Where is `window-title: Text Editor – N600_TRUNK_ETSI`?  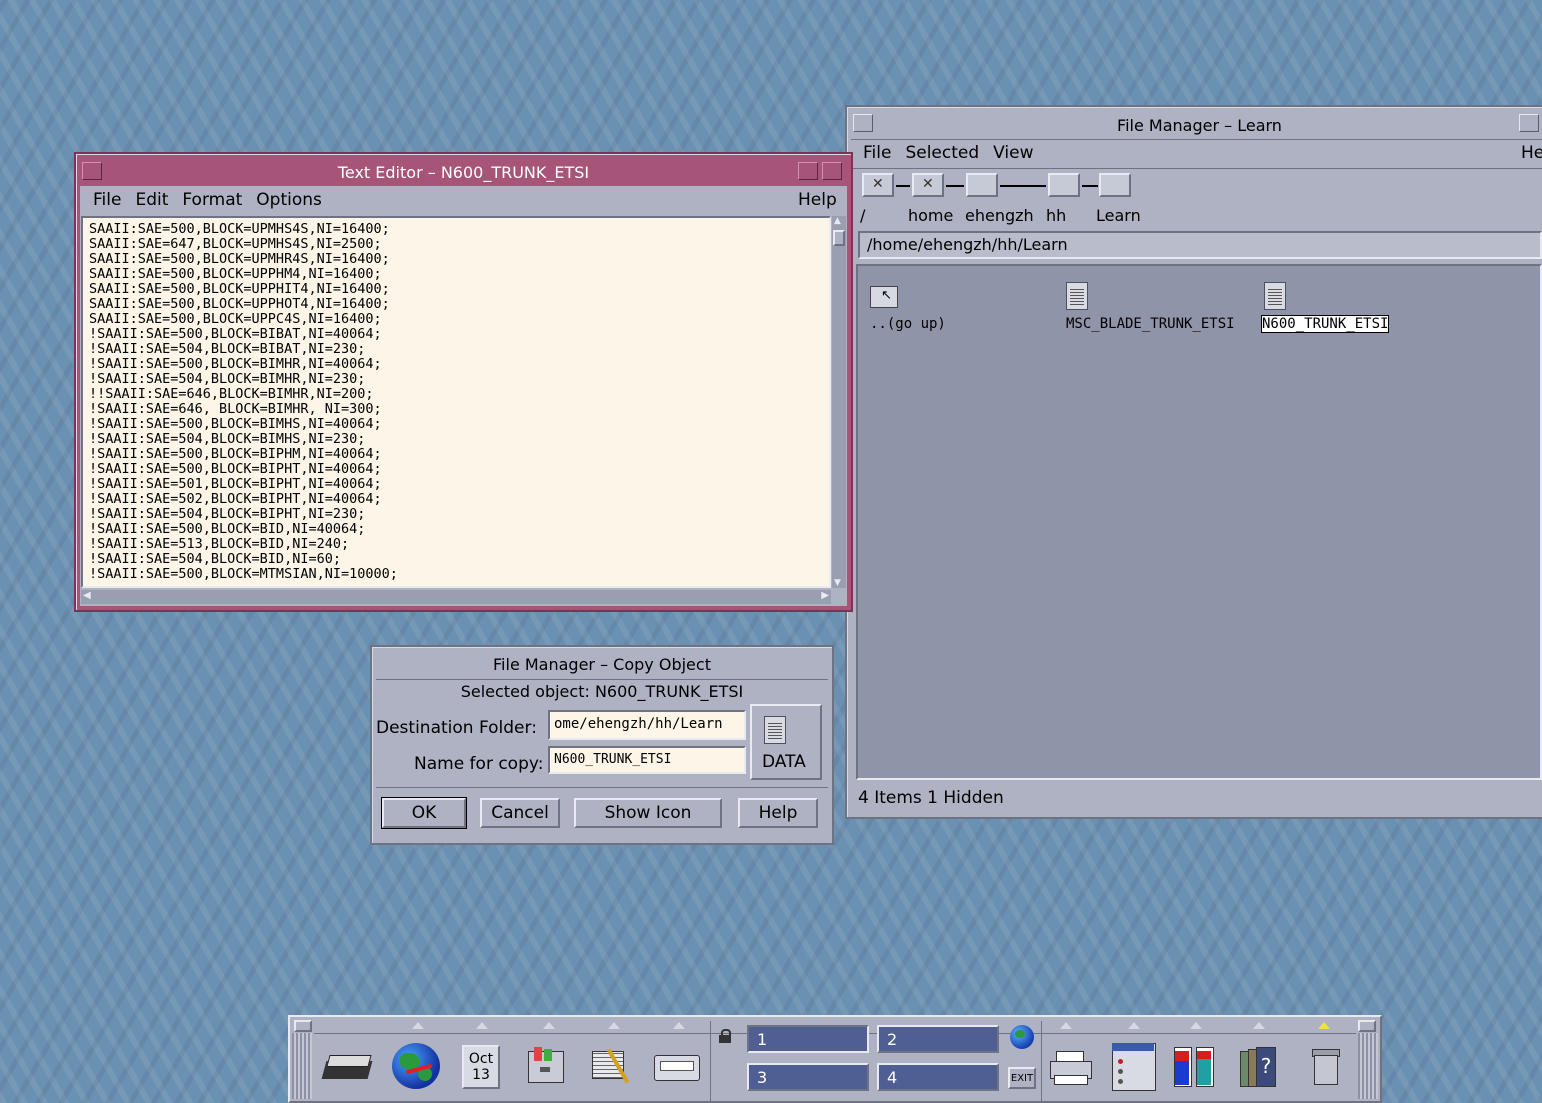
window-title: Text Editor – N600_TRUNK_ETSI is located at coordinates (463, 172).